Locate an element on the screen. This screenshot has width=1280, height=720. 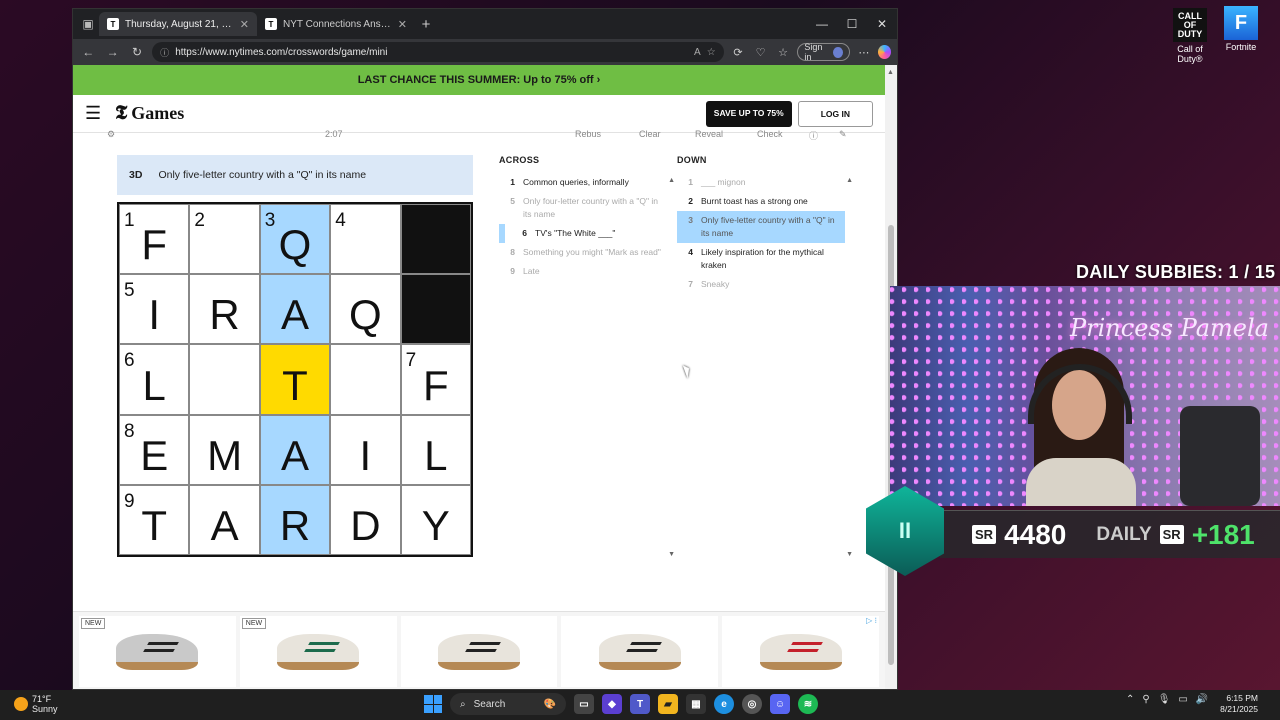
copilot-app-icon: ◆ is located at coordinates (612, 704).